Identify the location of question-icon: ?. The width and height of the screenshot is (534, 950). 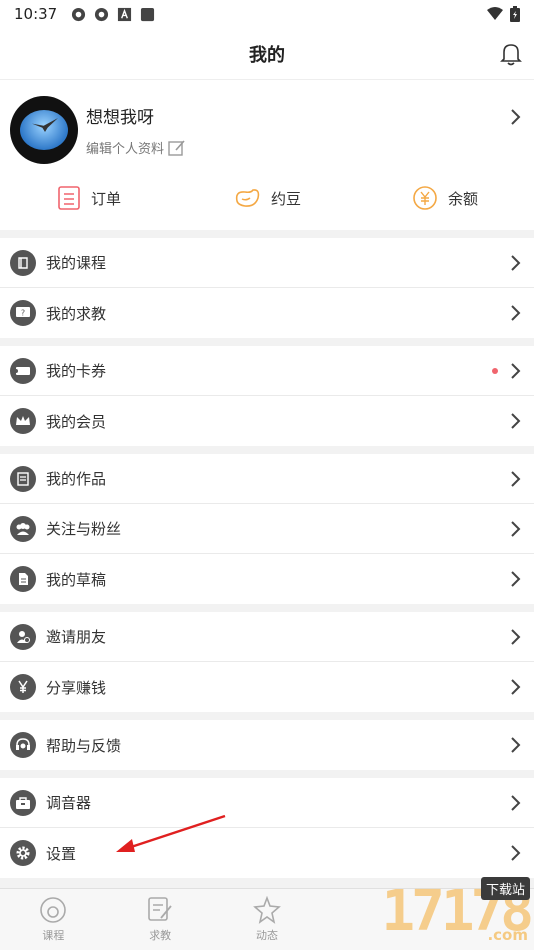
(23, 313).